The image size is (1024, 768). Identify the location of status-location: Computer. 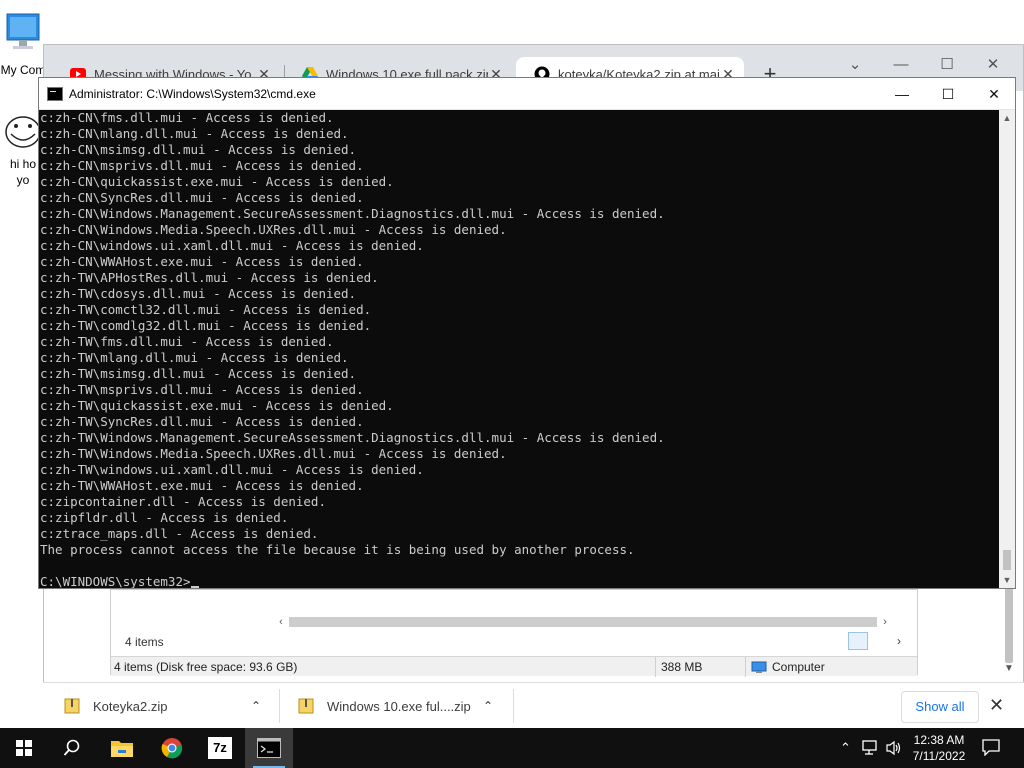
(788, 667).